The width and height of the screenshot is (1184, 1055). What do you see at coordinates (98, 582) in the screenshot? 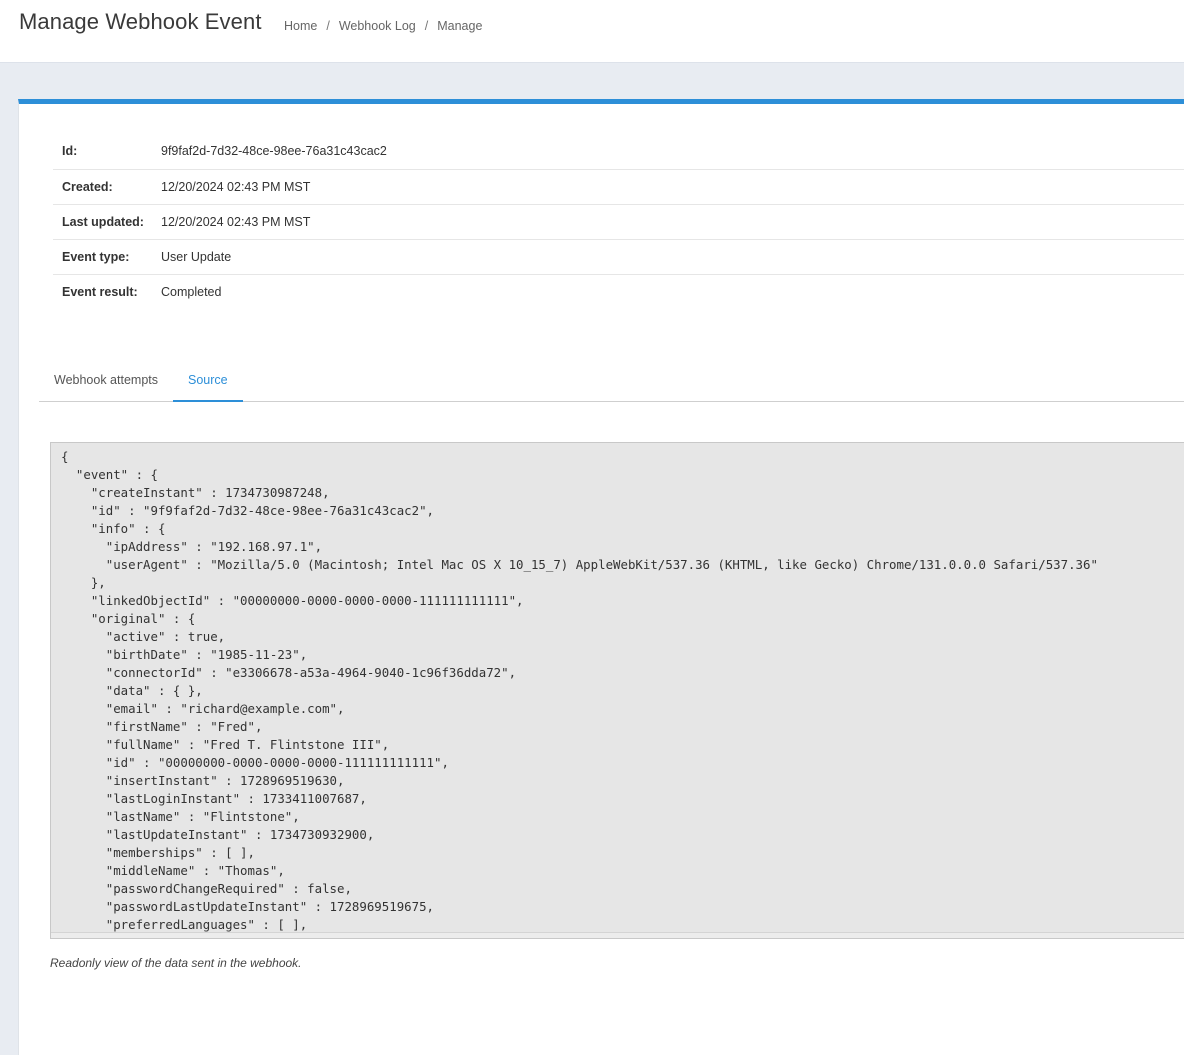
I see `source-line: },` at bounding box center [98, 582].